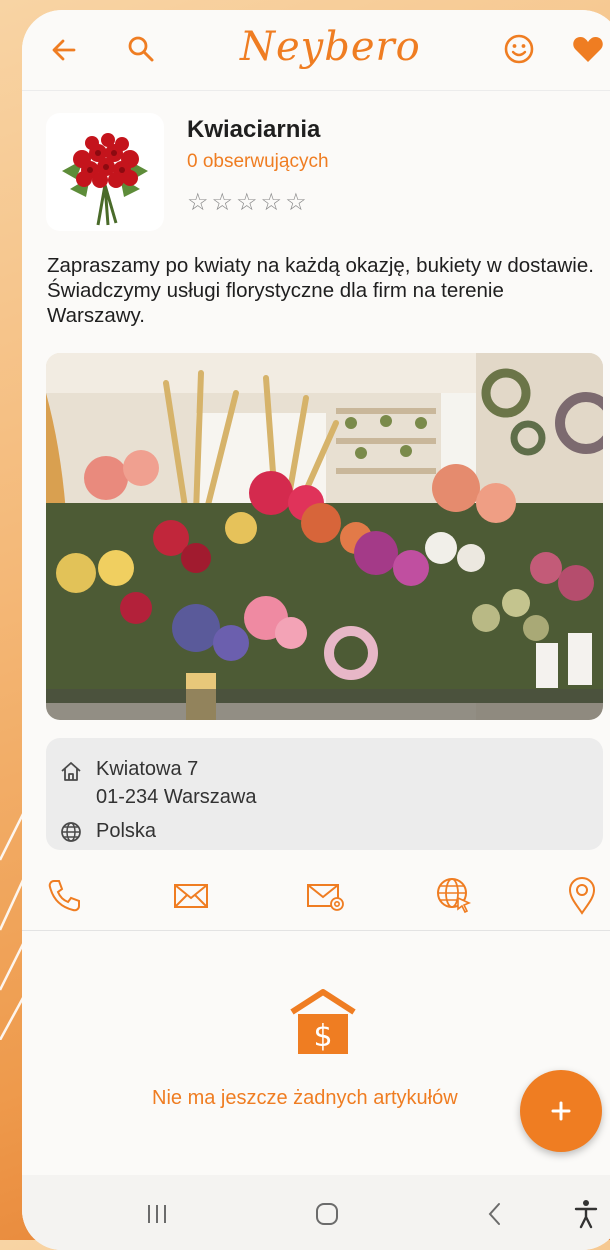 The width and height of the screenshot is (610, 1250). I want to click on system-navigation-bar, so click(316, 1212).